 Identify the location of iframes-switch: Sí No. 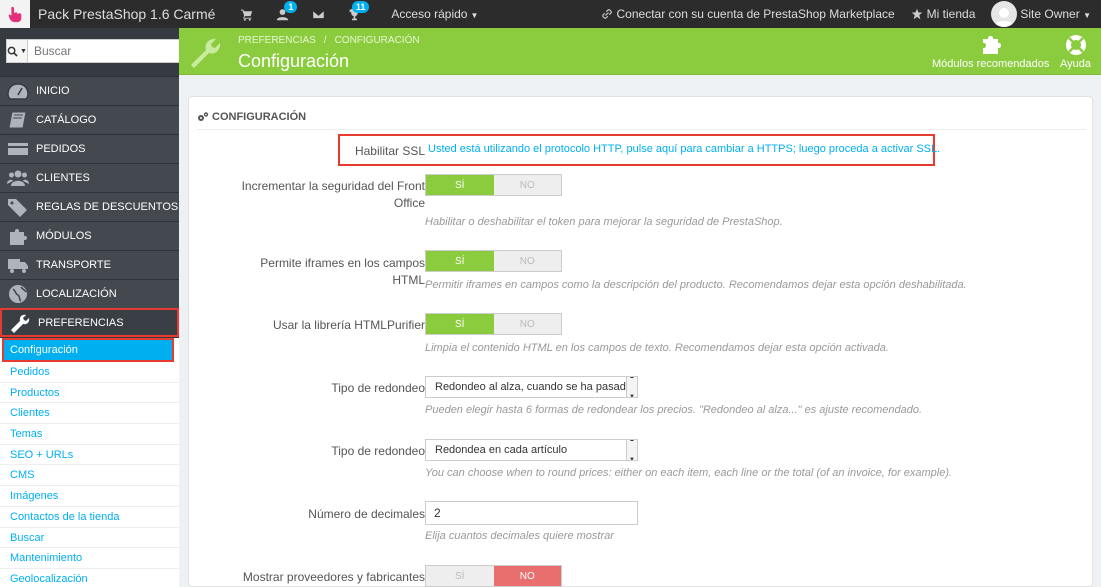
(493, 261).